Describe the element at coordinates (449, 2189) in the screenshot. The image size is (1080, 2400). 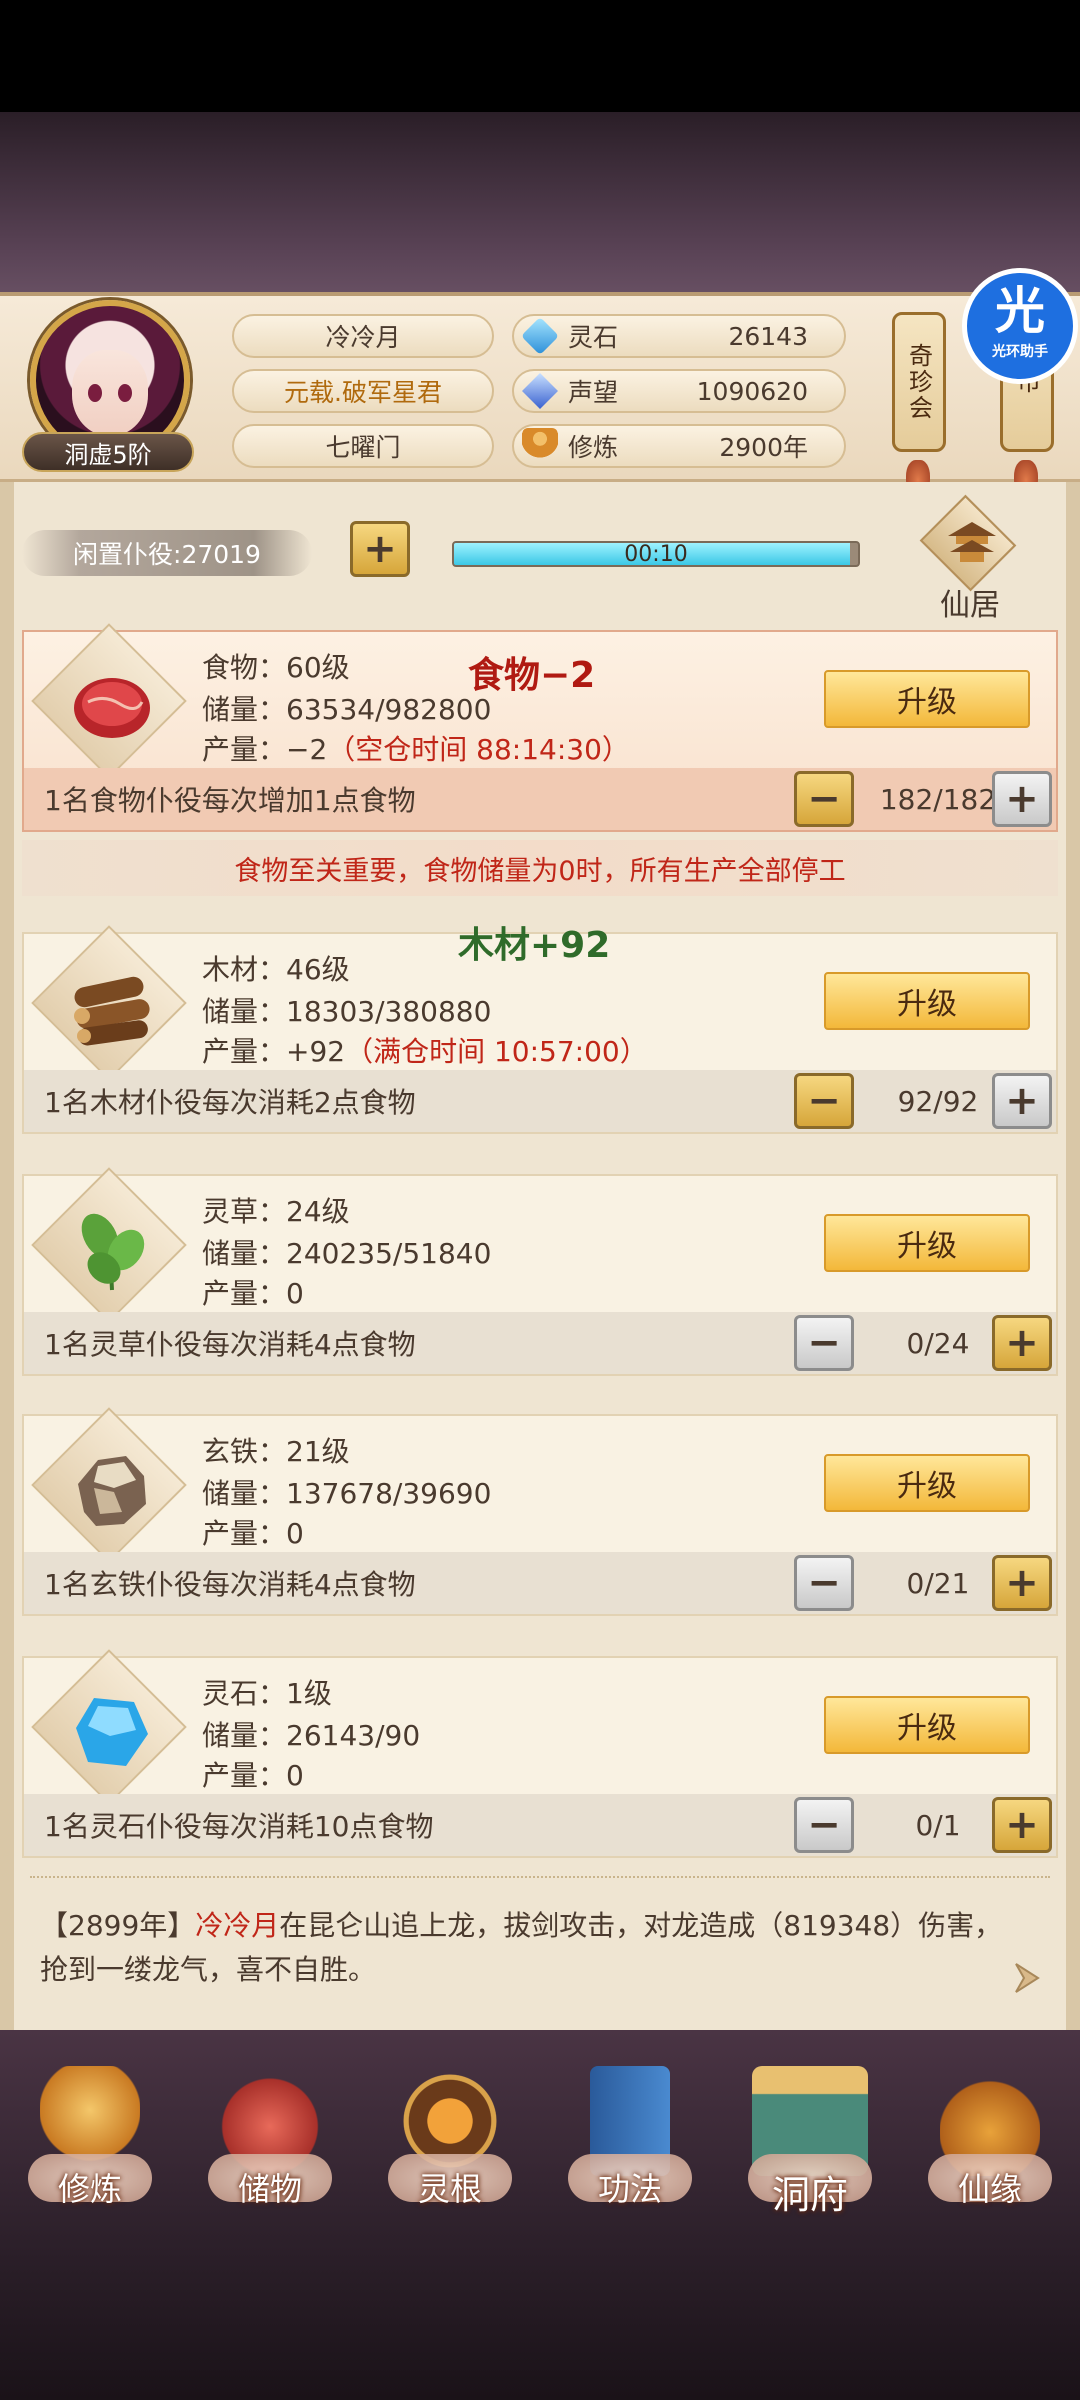
I see `nav-label: 灵根` at that location.